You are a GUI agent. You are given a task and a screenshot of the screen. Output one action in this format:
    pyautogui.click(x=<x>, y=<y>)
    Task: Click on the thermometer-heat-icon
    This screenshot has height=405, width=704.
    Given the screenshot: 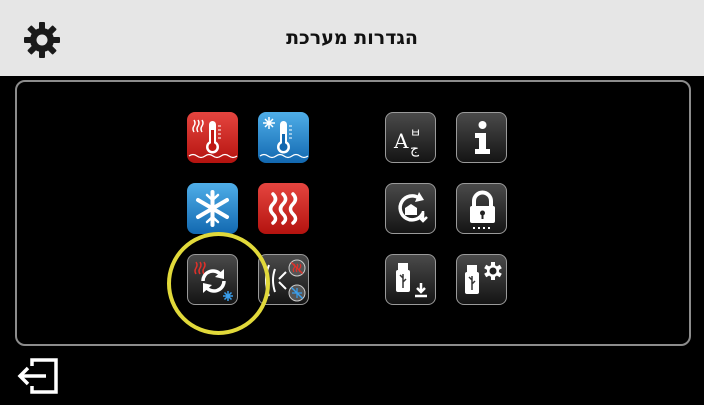 What is the action you would take?
    pyautogui.click(x=213, y=139)
    